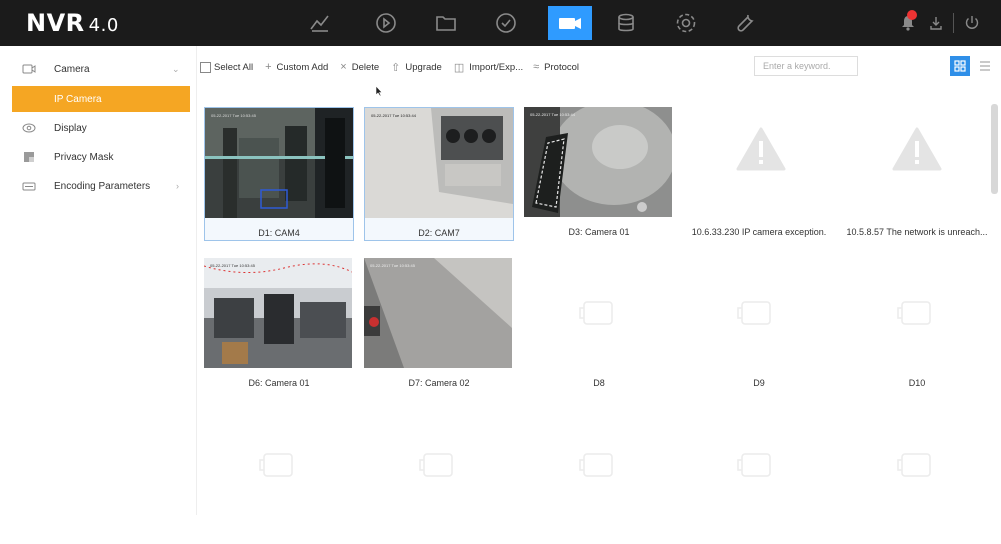 This screenshot has height=544, width=1001. Describe the element at coordinates (686, 23) in the screenshot. I see `system-icon` at that location.